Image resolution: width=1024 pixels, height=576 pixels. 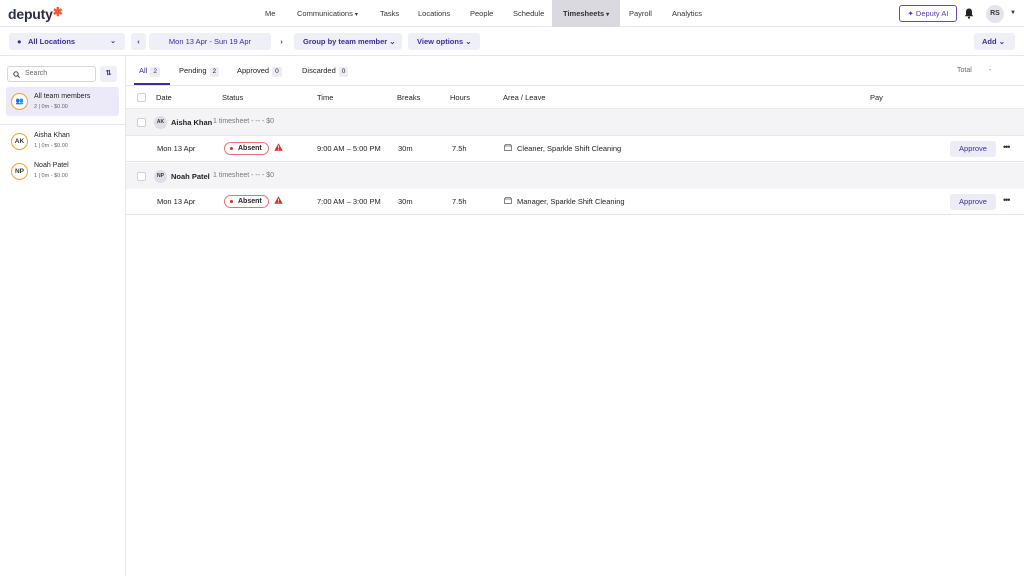 I want to click on view-options-dropdown: View options ⌄, so click(x=444, y=41).